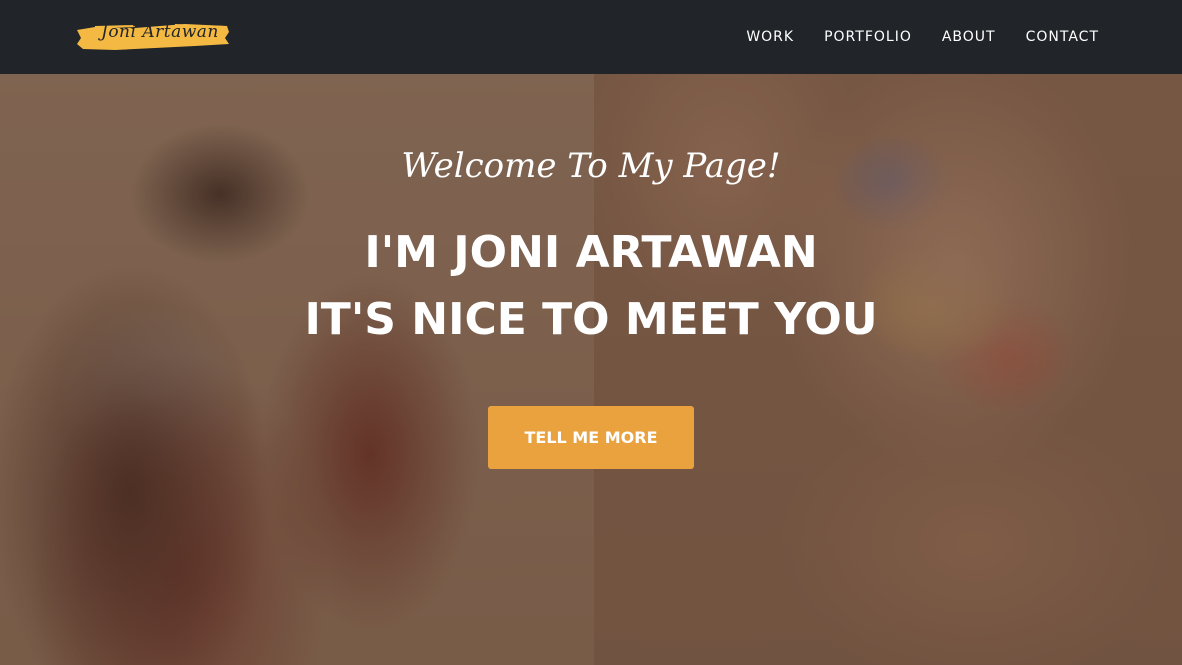  Describe the element at coordinates (591, 437) in the screenshot. I see `tell-me-more-button: TELL ME MORE` at that location.